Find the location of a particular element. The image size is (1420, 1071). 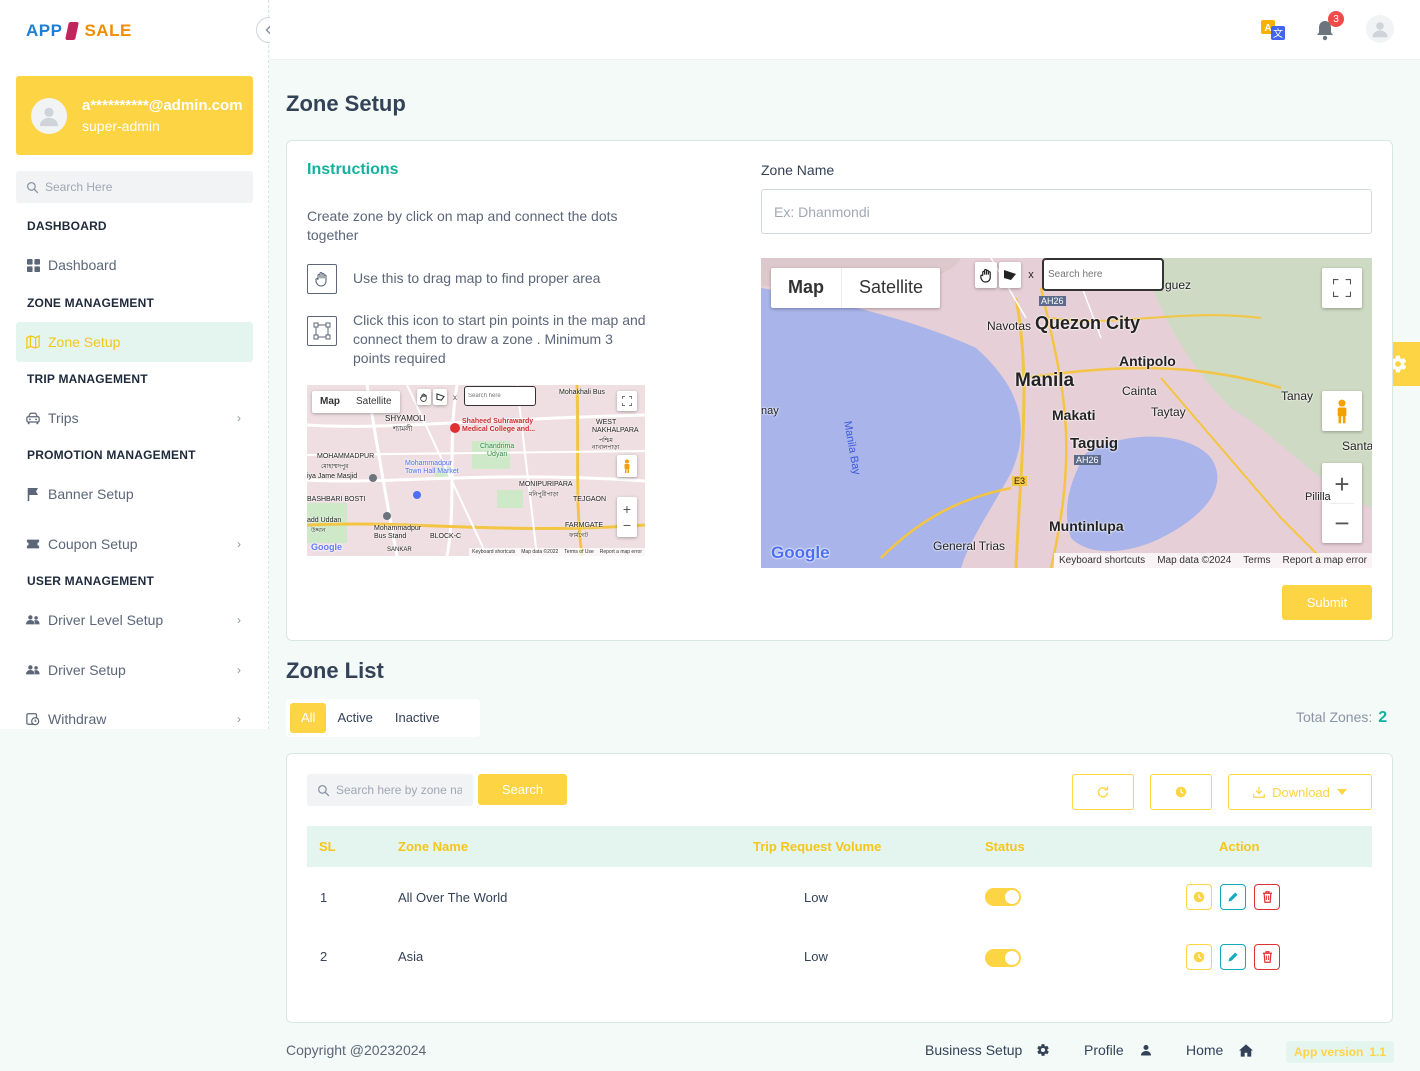

sidebar-item-driver-level-setup: Driver Level Setup › is located at coordinates (134, 620).